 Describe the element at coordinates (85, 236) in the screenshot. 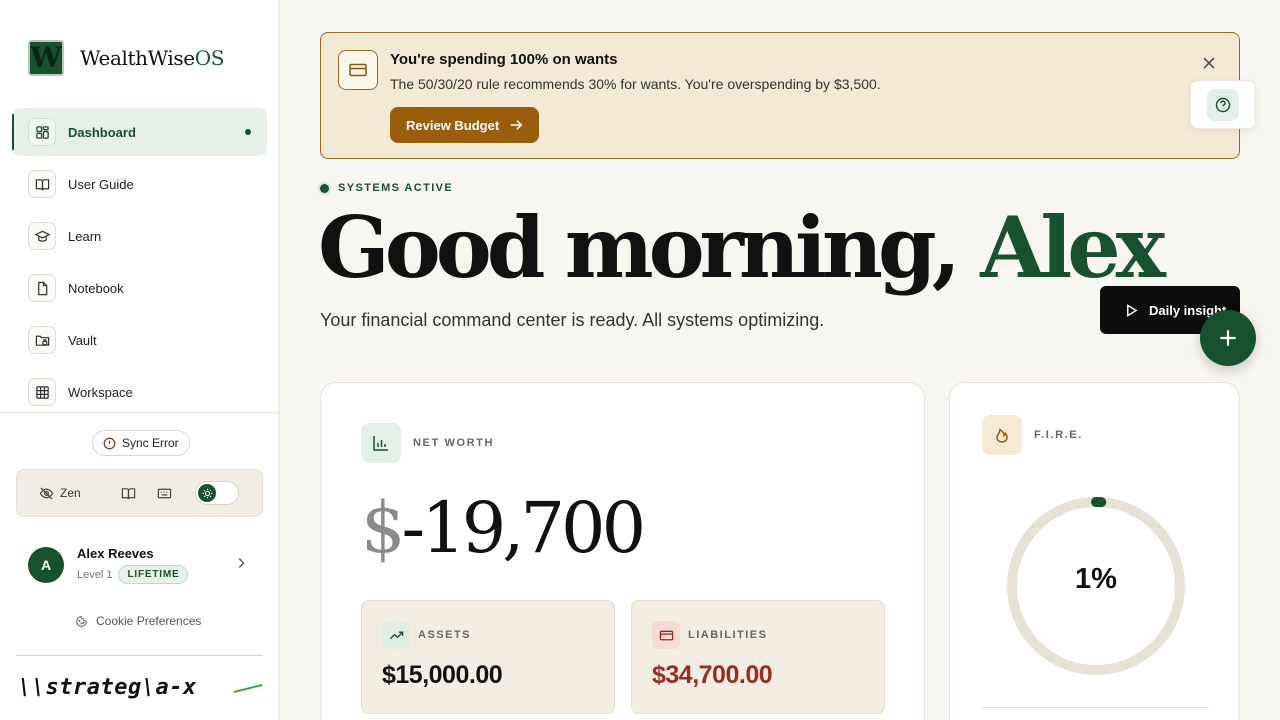

I see `sidebar-item-label: Learn` at that location.